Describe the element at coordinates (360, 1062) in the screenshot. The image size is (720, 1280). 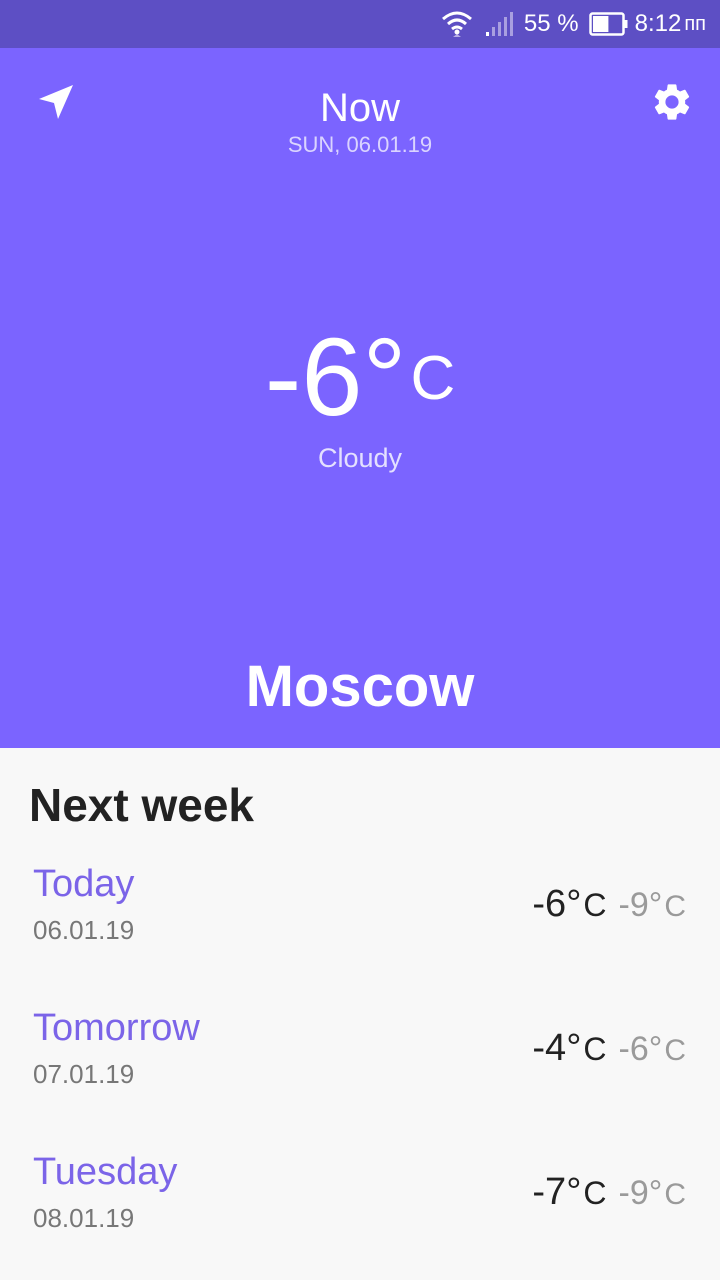
I see `forecast-row-tomorrow: Tomorrow 07.01.19 -4° C -6° C` at that location.